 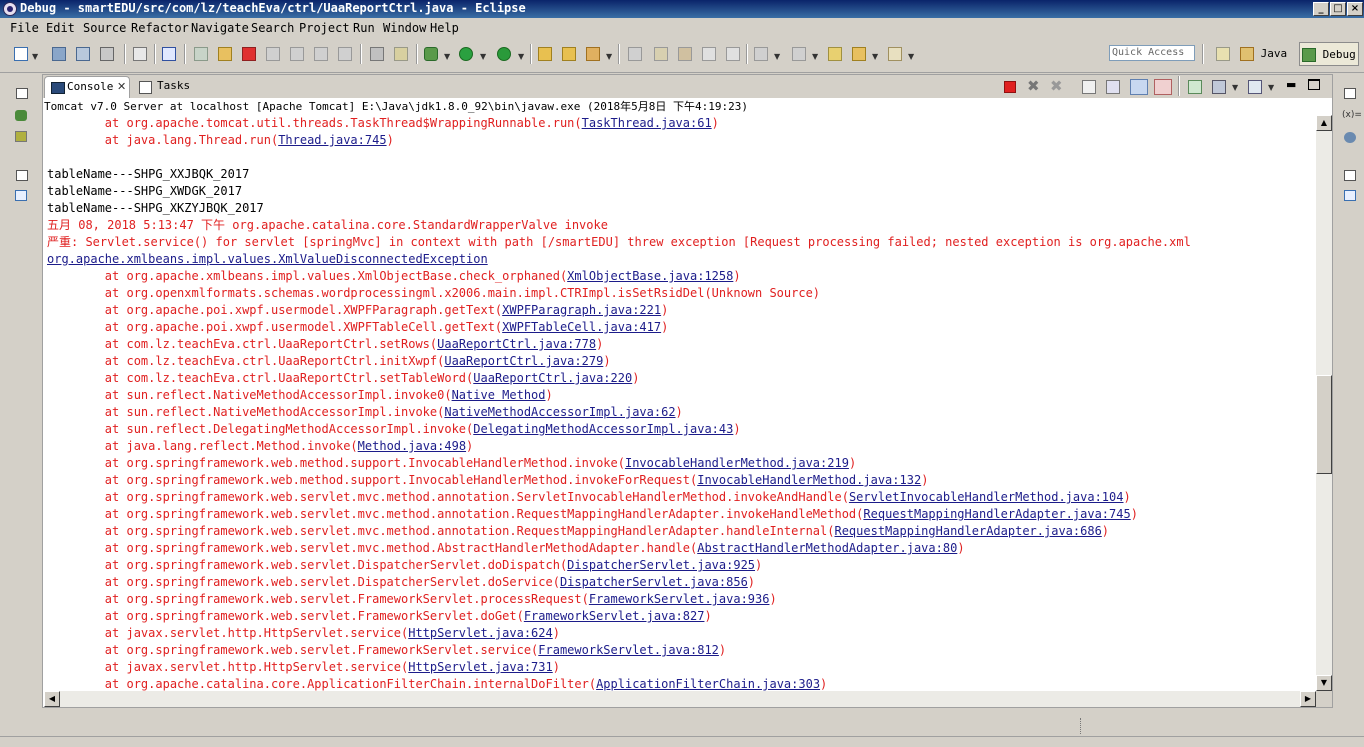 What do you see at coordinates (1324, 123) in the screenshot?
I see `scroll-up-icon: ▲` at bounding box center [1324, 123].